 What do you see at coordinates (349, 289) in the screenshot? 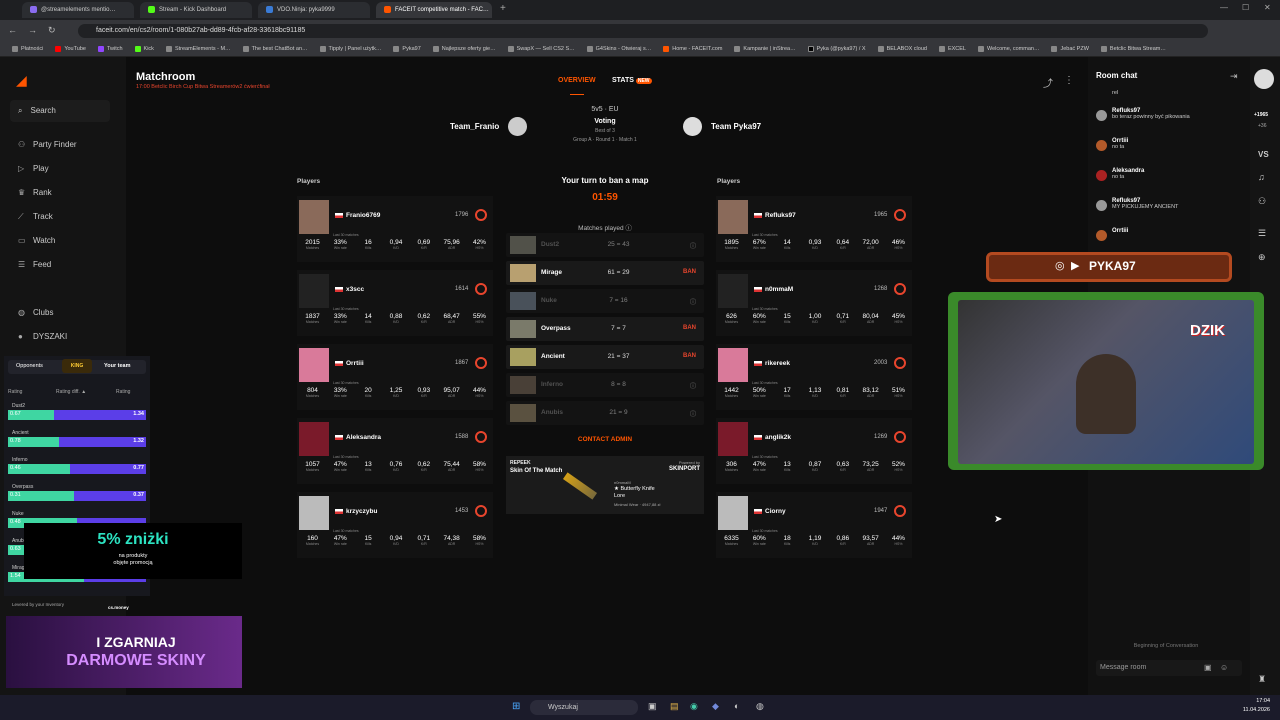
I see `player-name: x3scc` at bounding box center [349, 289].